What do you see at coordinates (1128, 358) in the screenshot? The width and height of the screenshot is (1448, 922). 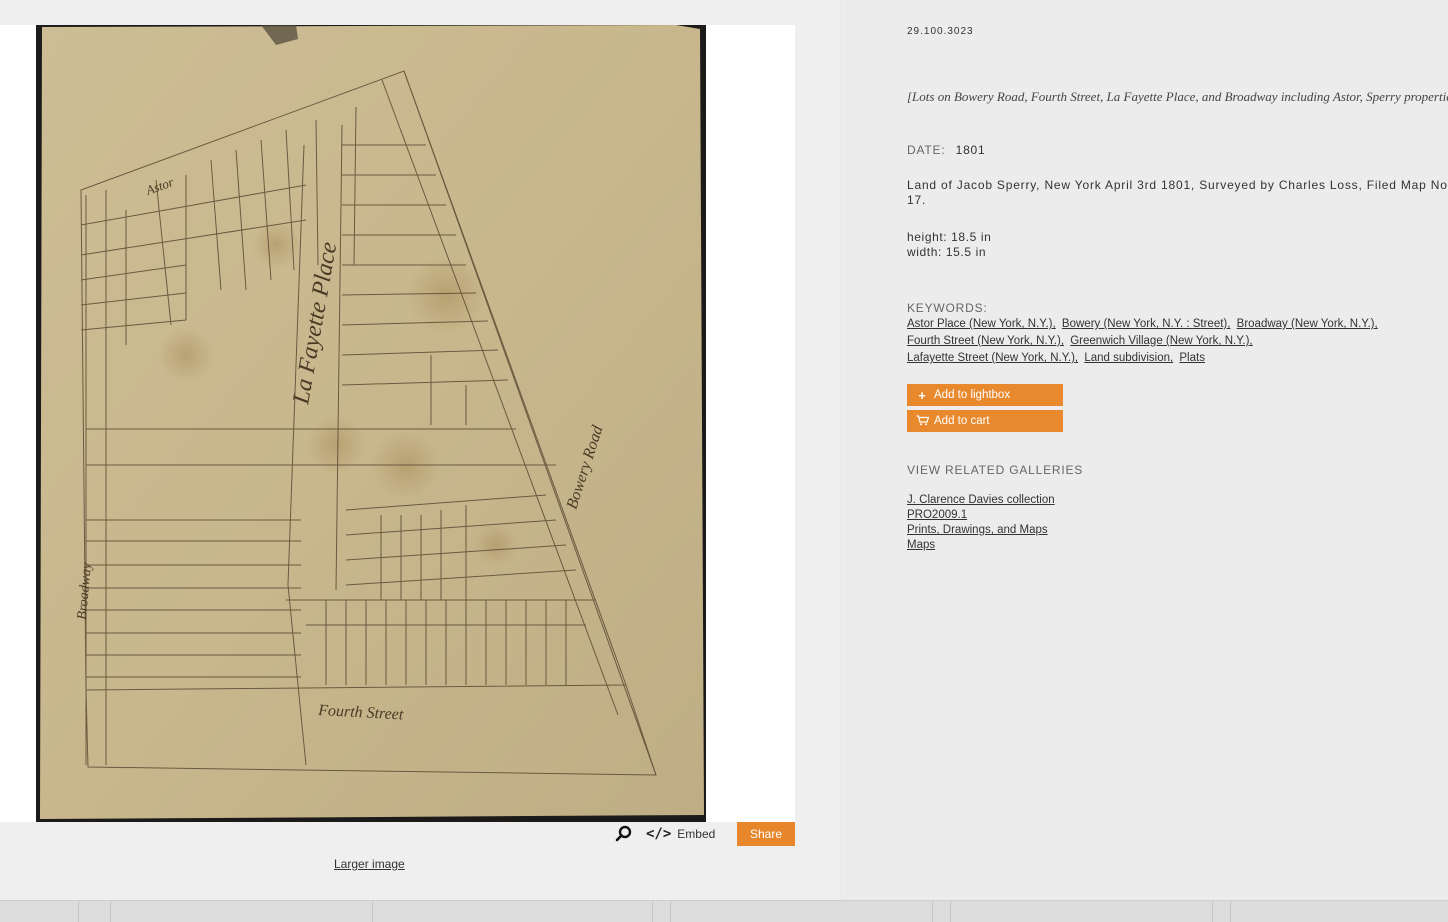 I see `keyword-link: Land subdivision,` at bounding box center [1128, 358].